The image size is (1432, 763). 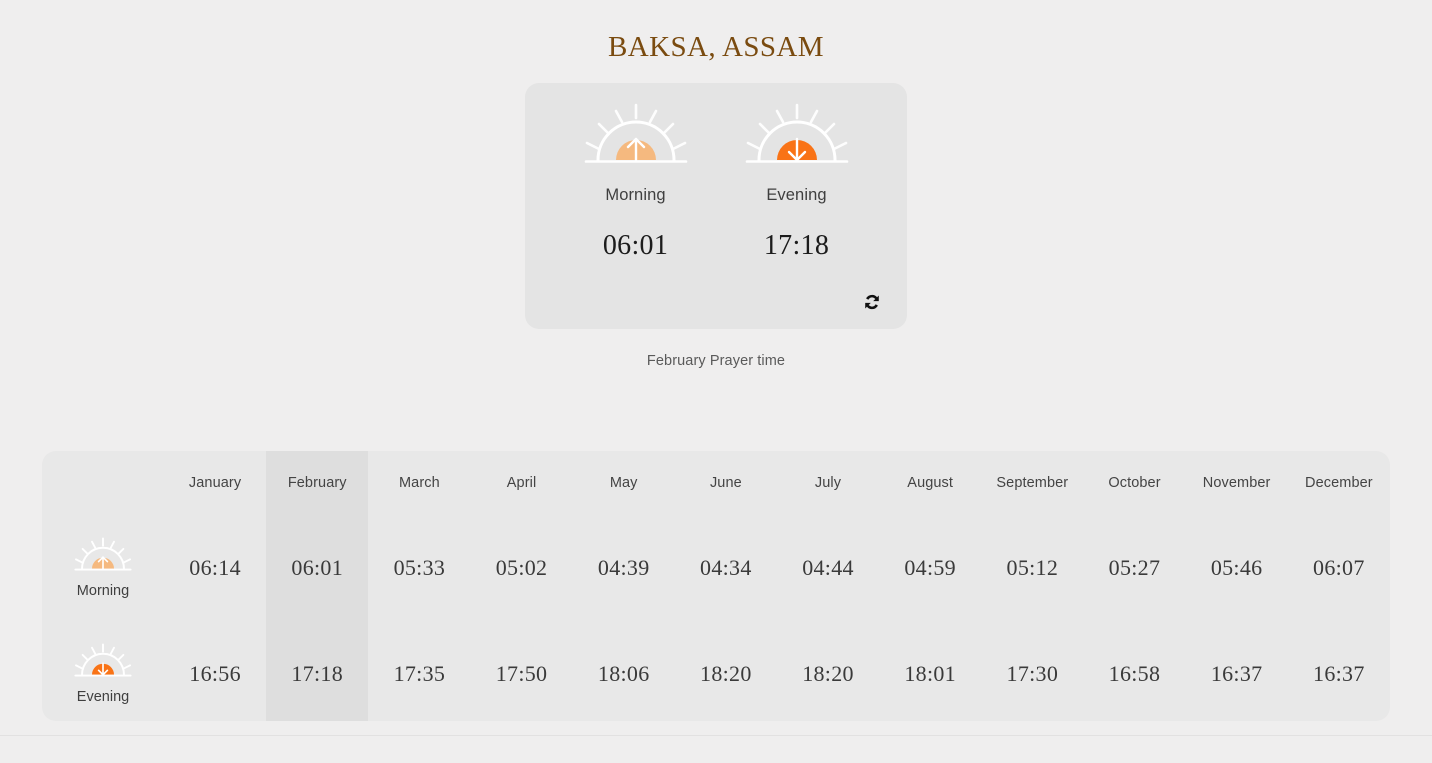 What do you see at coordinates (521, 673) in the screenshot?
I see `cell-evening-april: 17:50` at bounding box center [521, 673].